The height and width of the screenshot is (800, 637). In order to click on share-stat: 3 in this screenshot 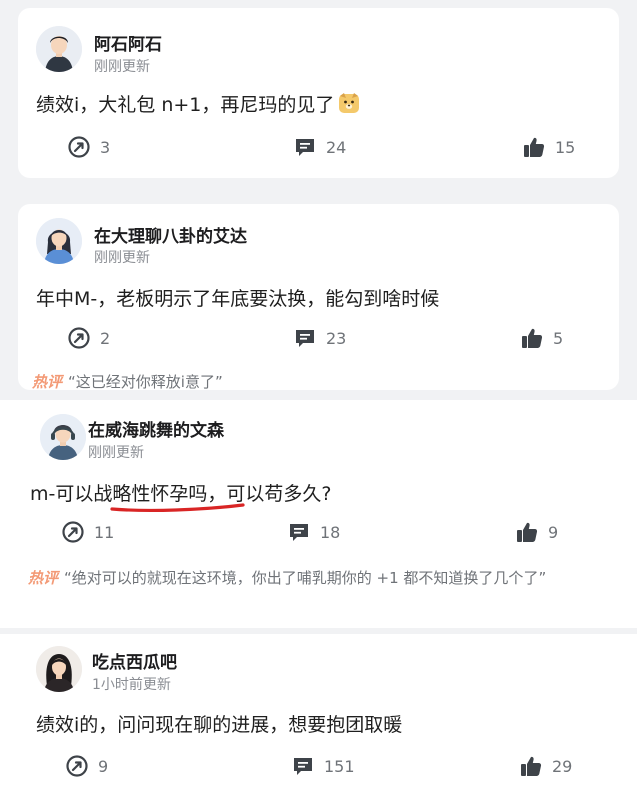, I will do `click(89, 147)`.